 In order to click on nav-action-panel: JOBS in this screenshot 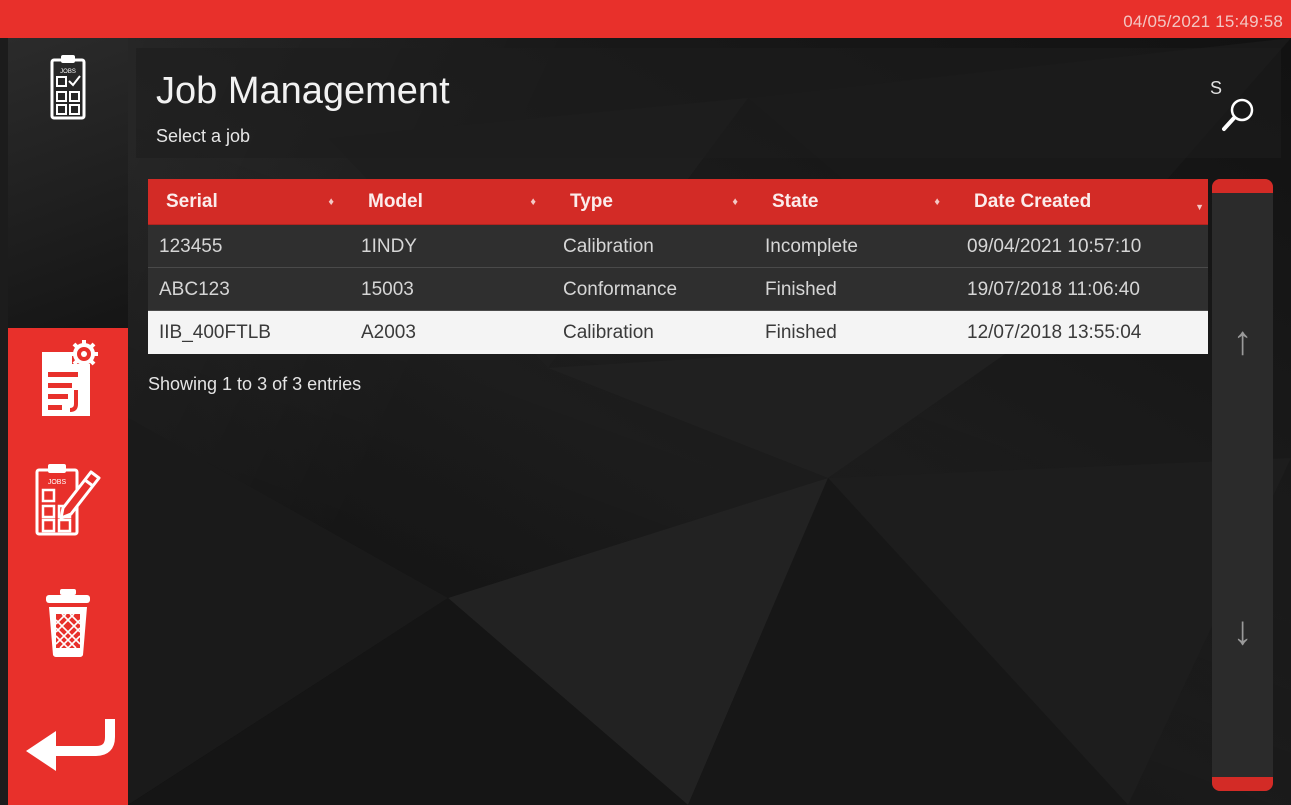, I will do `click(68, 566)`.